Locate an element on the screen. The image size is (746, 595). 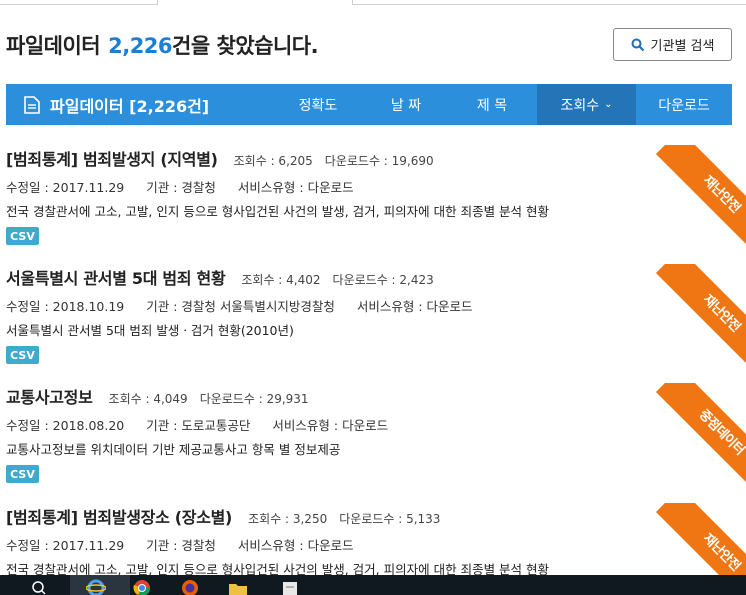
result-prefix: 파일데이터 is located at coordinates (53, 46).